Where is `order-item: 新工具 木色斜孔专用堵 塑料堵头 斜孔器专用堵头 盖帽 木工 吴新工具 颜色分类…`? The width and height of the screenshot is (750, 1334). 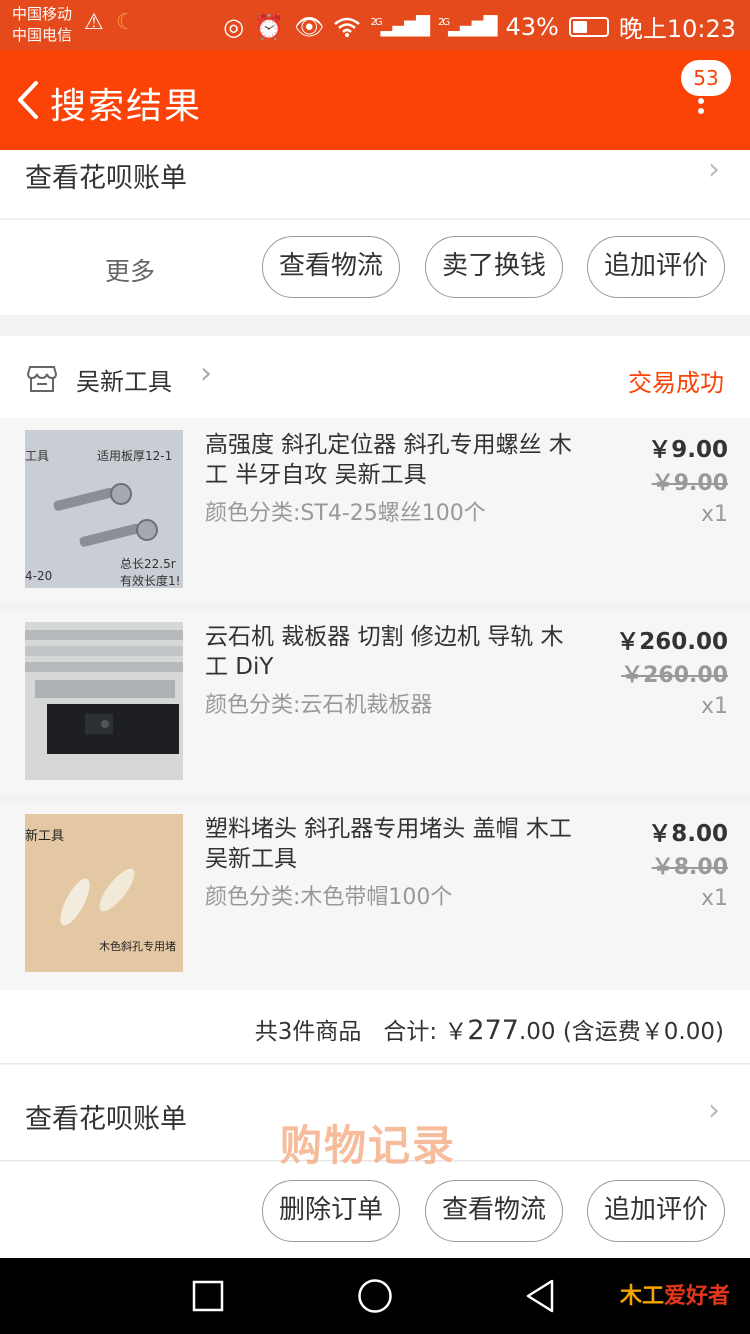
order-item: 新工具 木色斜孔专用堵 塑料堵头 斜孔器专用堵头 盖帽 木工 吴新工具 颜色分类… is located at coordinates (375, 896).